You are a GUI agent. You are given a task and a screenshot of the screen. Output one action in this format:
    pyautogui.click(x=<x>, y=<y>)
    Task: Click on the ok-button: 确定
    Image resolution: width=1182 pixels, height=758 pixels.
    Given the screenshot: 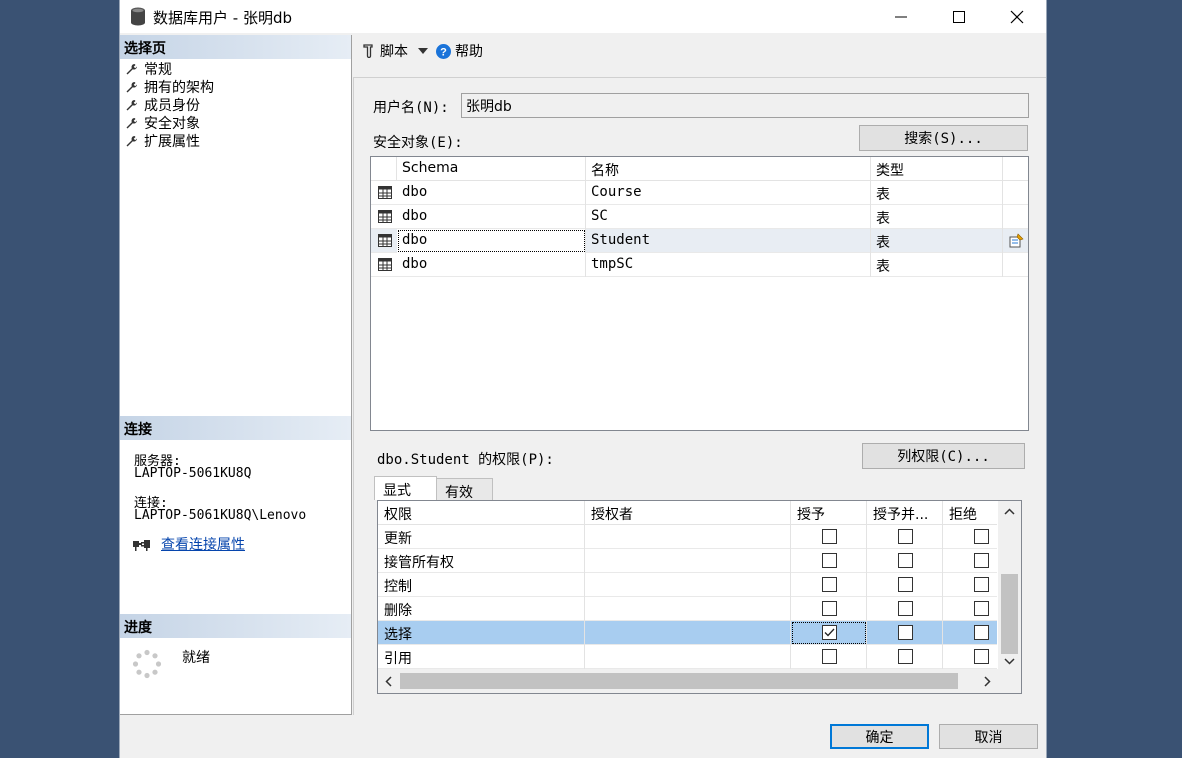 What is the action you would take?
    pyautogui.click(x=879, y=736)
    